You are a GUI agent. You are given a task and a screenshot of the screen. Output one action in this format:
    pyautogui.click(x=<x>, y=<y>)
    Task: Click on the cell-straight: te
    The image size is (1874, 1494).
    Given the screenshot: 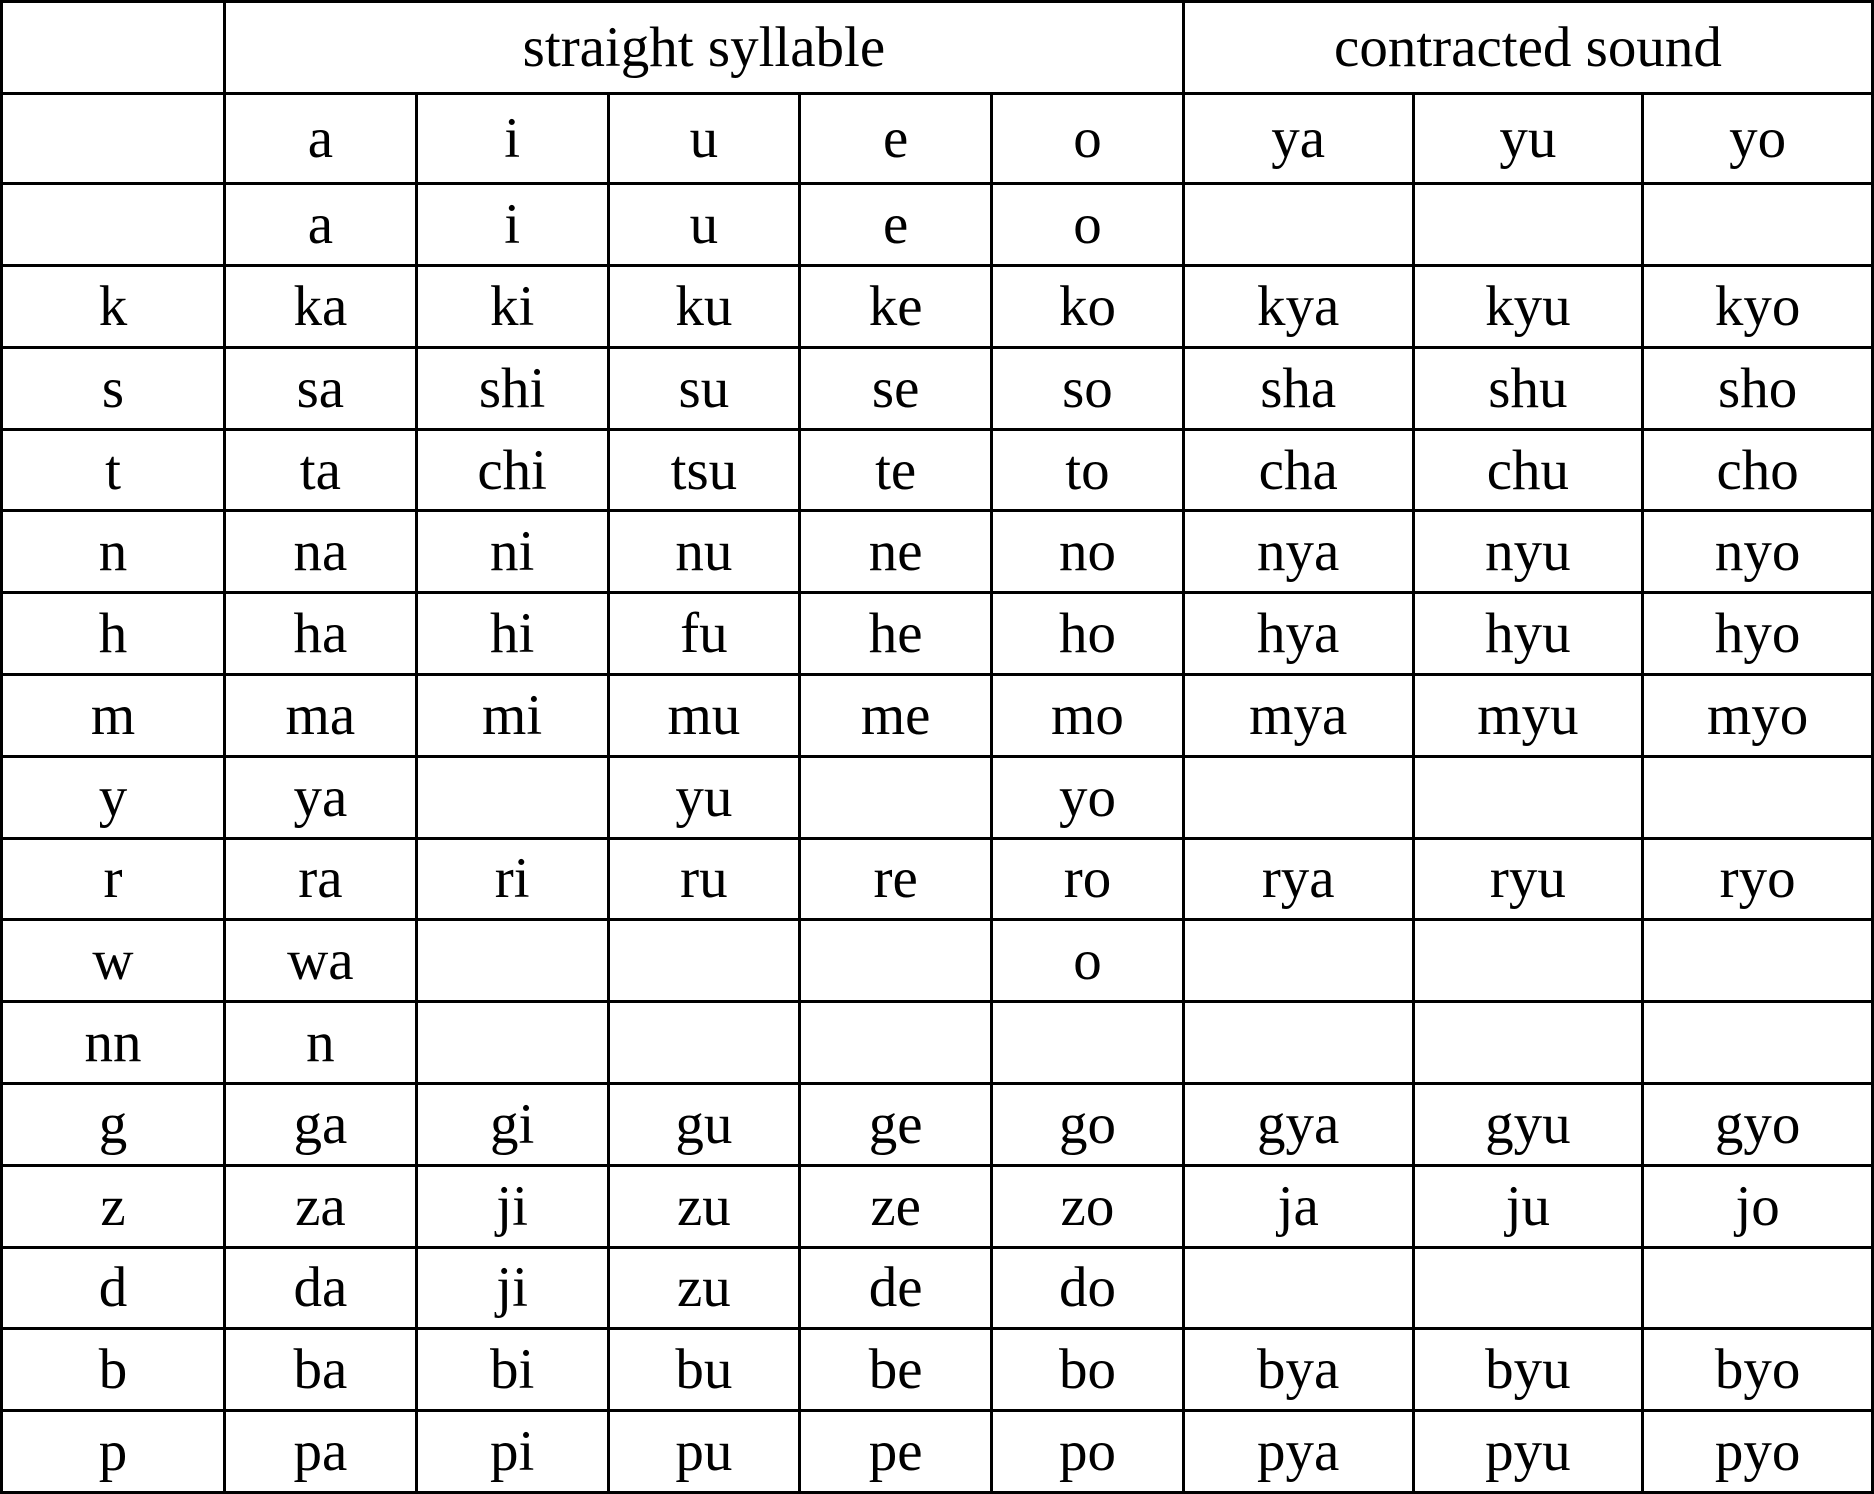 What is the action you would take?
    pyautogui.click(x=896, y=470)
    